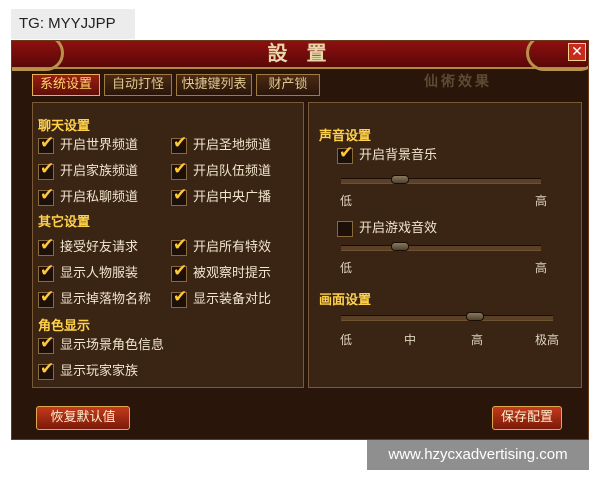 The image size is (600, 480). I want to click on checkbox-label: 开启世界频道, so click(99, 145).